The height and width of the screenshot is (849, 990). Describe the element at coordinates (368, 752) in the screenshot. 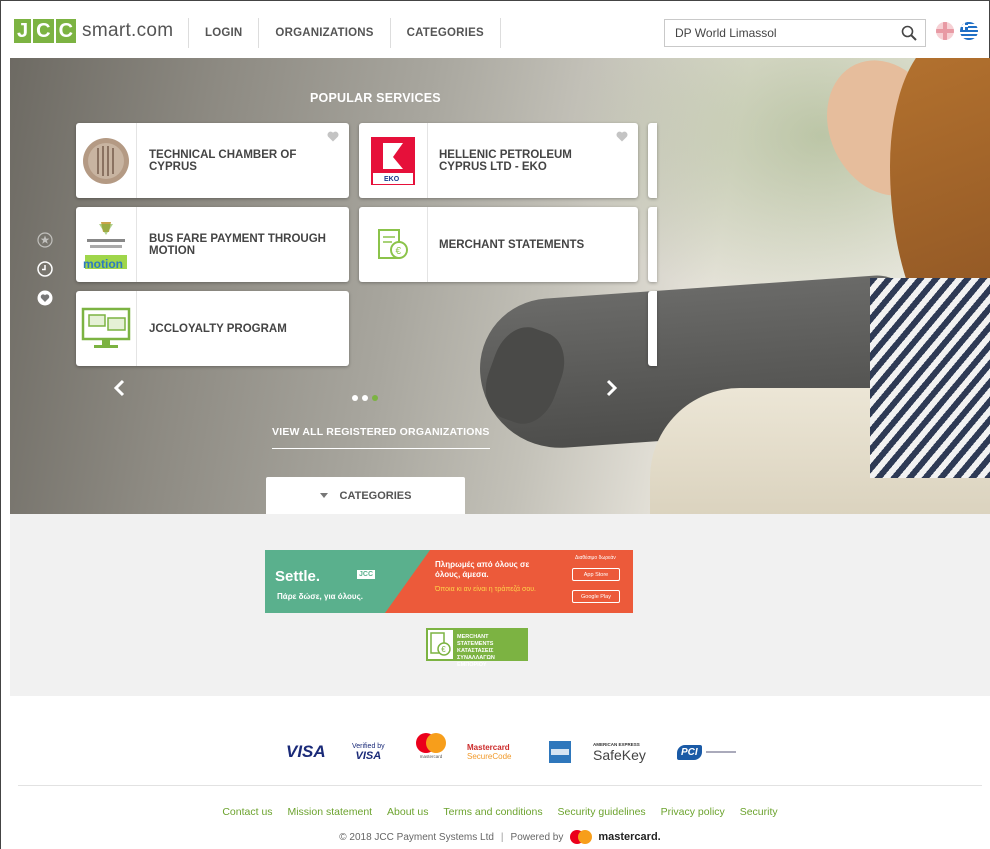

I see `verified-by-visa-logo: Verified by VISA` at that location.